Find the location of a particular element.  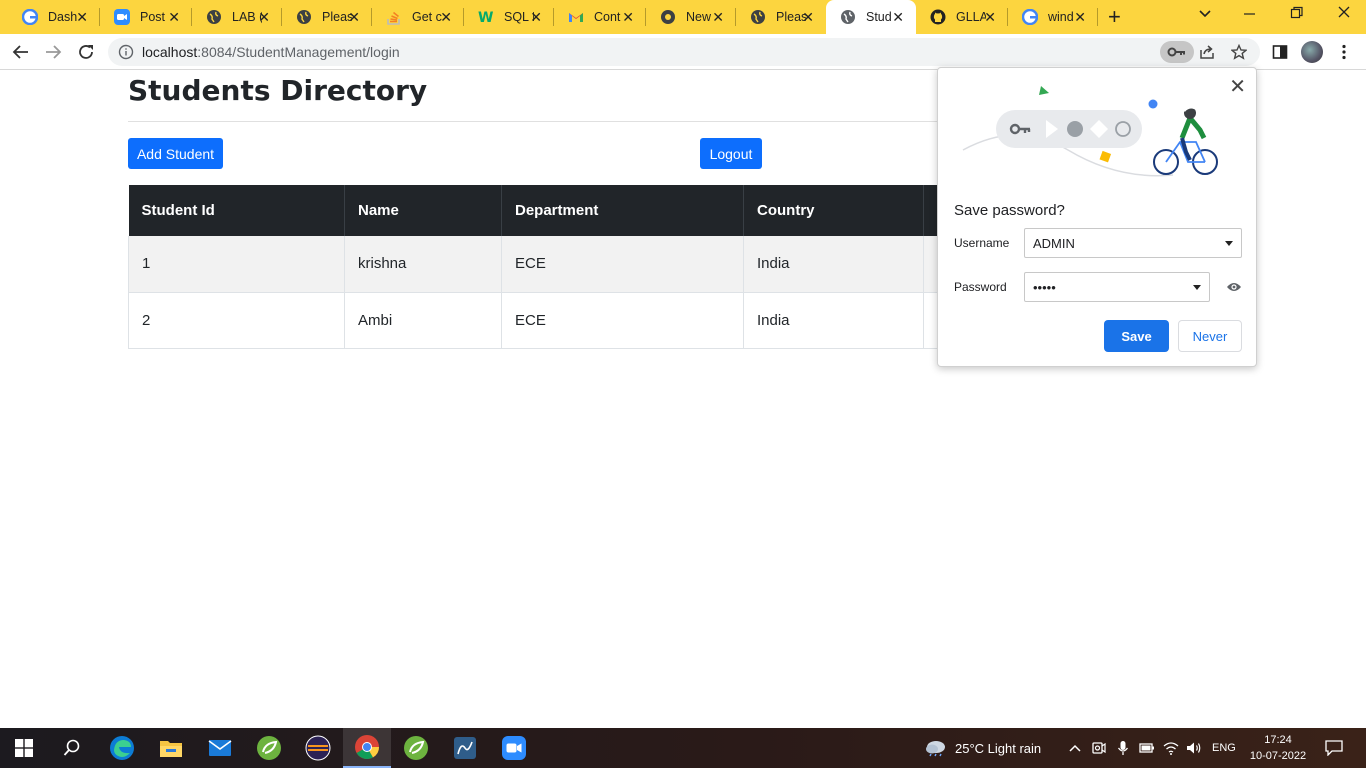

zoom-icon is located at coordinates (122, 17).